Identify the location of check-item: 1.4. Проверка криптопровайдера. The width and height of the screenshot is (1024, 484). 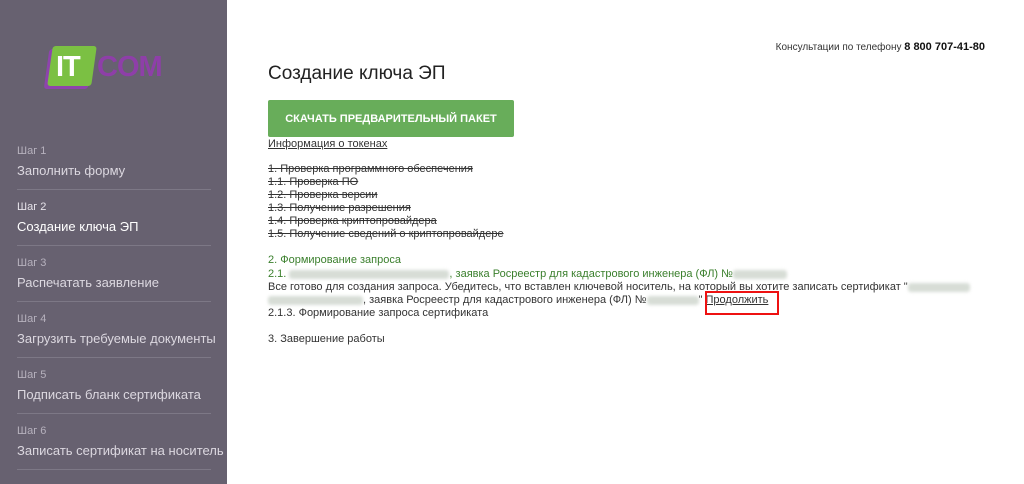
(352, 221).